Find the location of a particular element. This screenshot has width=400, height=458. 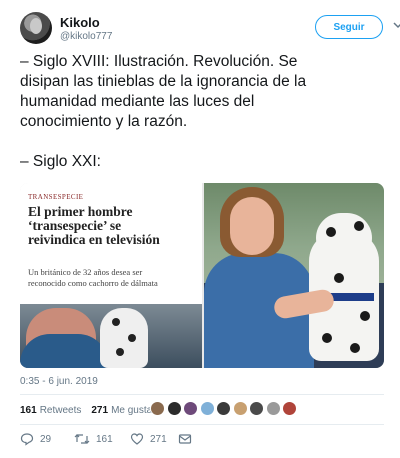

liker-avatars is located at coordinates (224, 409).